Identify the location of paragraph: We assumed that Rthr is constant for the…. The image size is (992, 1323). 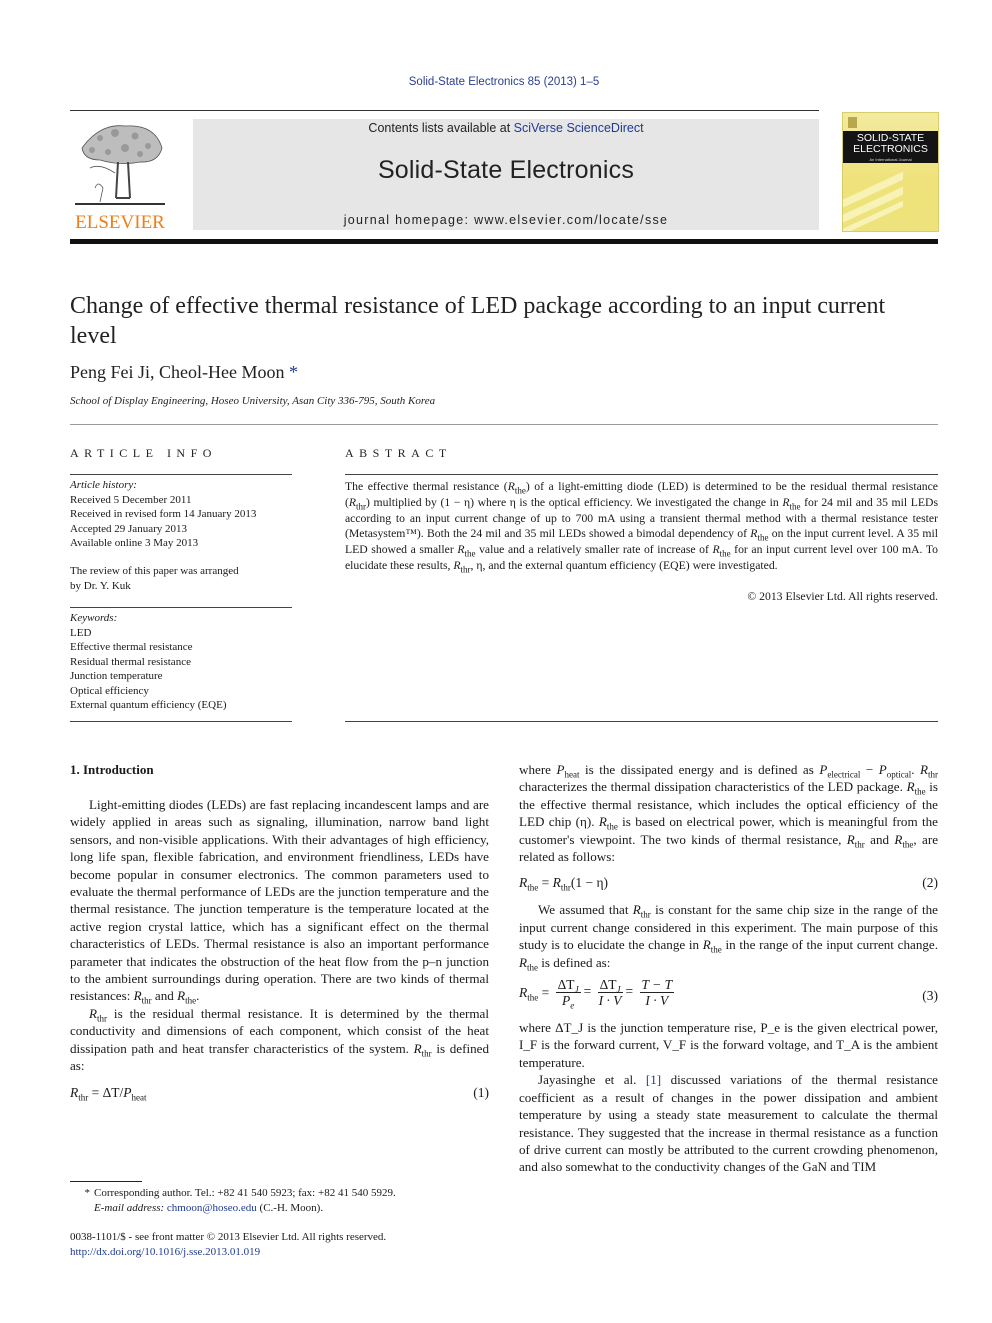
(728, 936).